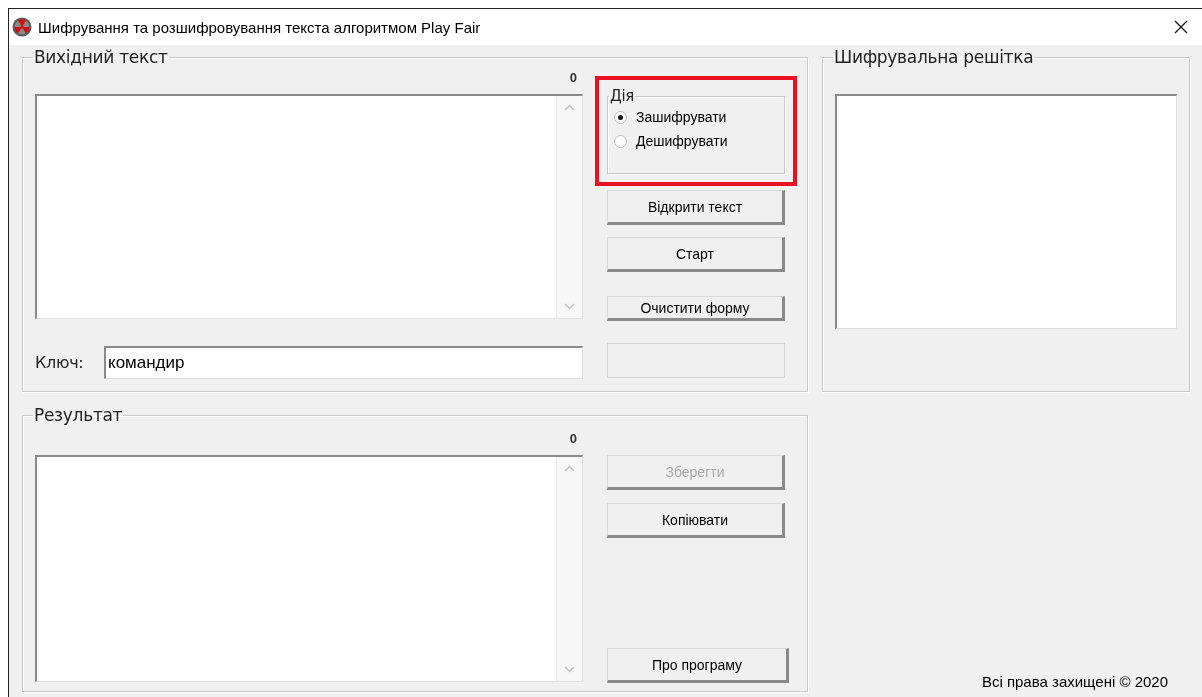 This screenshot has width=1202, height=697. What do you see at coordinates (682, 141) in the screenshot?
I see `radio-label: Дешифрувати` at bounding box center [682, 141].